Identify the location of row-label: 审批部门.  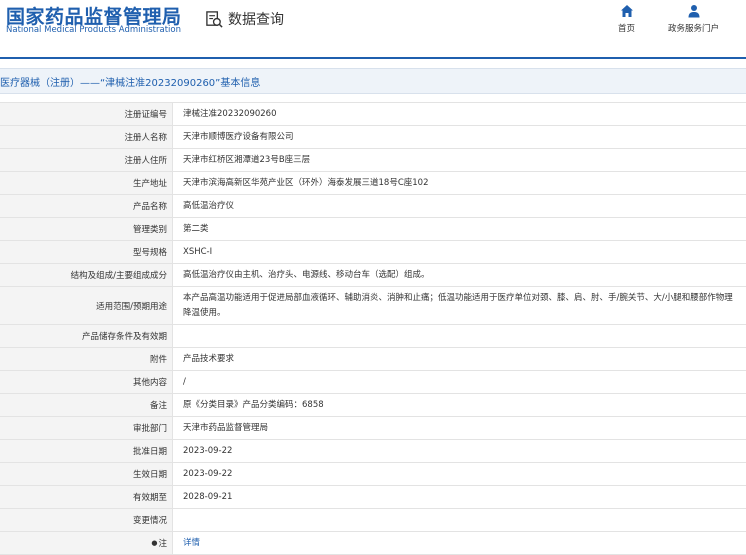
(86, 428).